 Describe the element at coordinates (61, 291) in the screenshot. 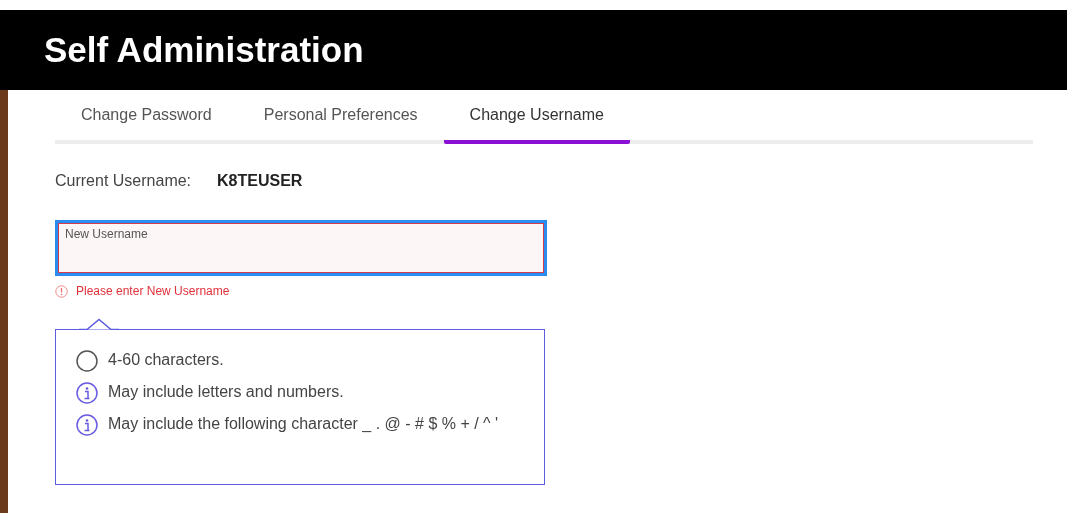

I see `error-icon` at that location.